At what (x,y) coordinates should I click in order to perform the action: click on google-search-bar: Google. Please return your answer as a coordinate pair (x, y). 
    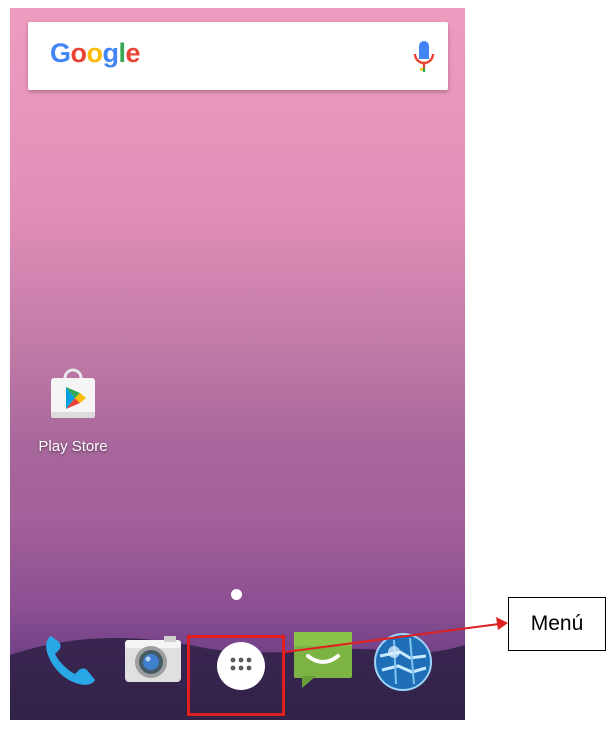
    Looking at the image, I should click on (238, 56).